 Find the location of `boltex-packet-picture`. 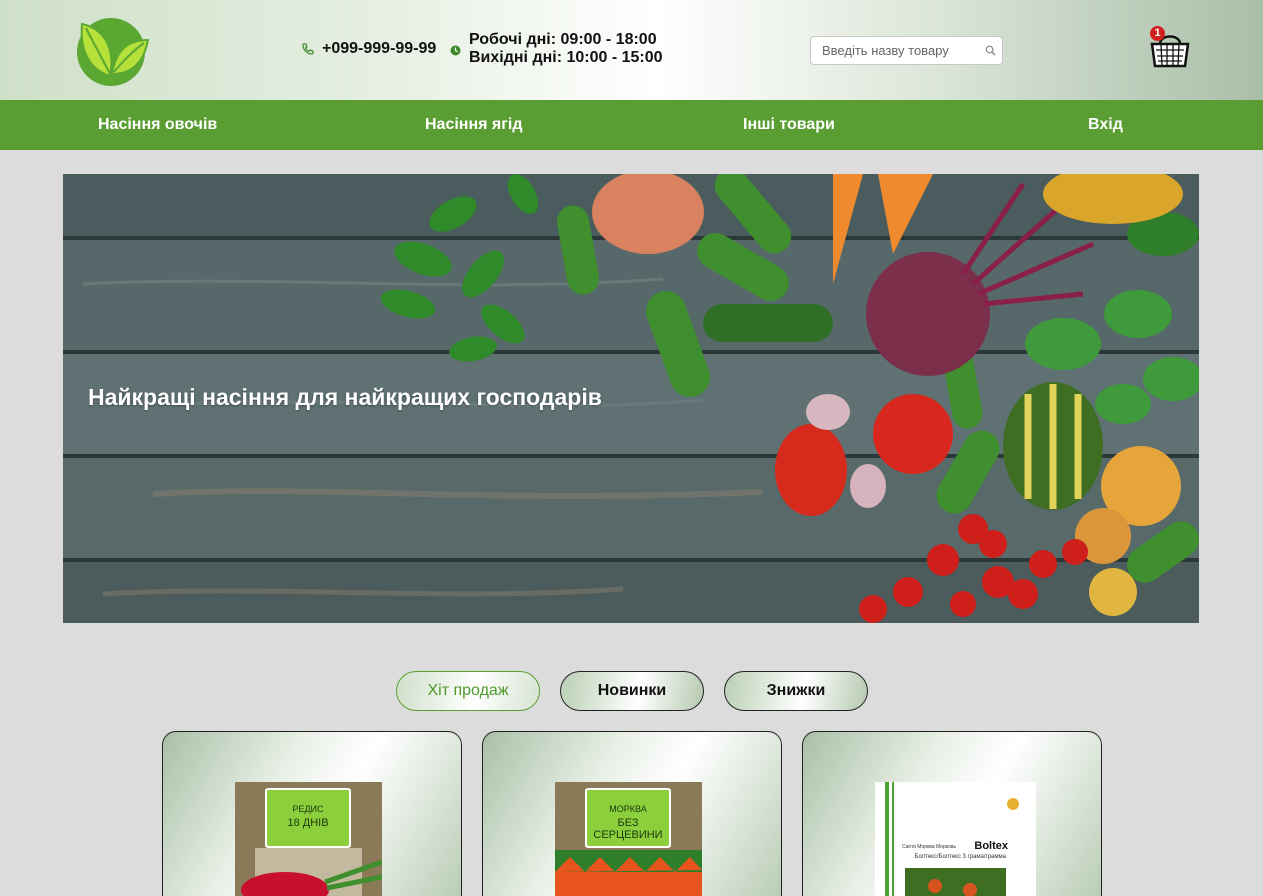

boltex-packet-picture is located at coordinates (952, 839).